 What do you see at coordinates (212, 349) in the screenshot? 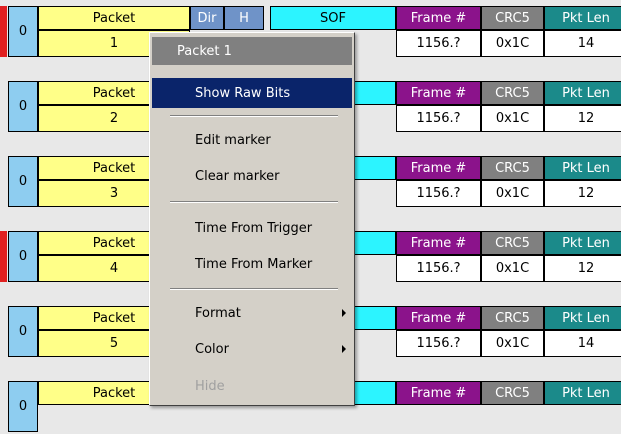
I see `menu-item-label: Color` at bounding box center [212, 349].